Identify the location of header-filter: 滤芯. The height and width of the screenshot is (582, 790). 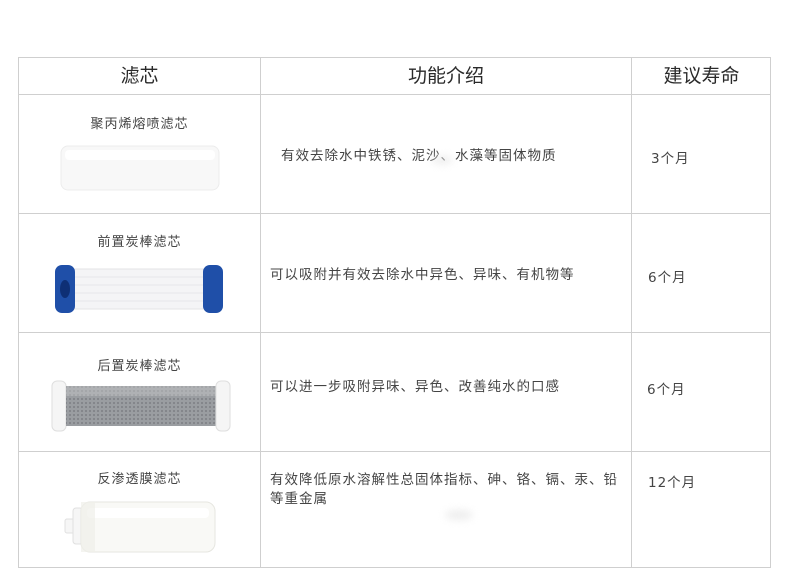
(139, 76).